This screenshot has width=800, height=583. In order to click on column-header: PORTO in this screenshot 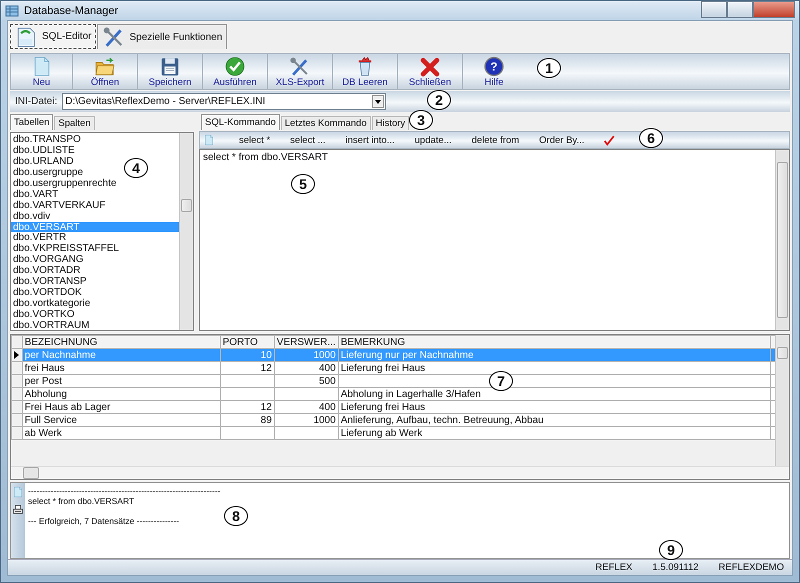, I will do `click(247, 342)`.